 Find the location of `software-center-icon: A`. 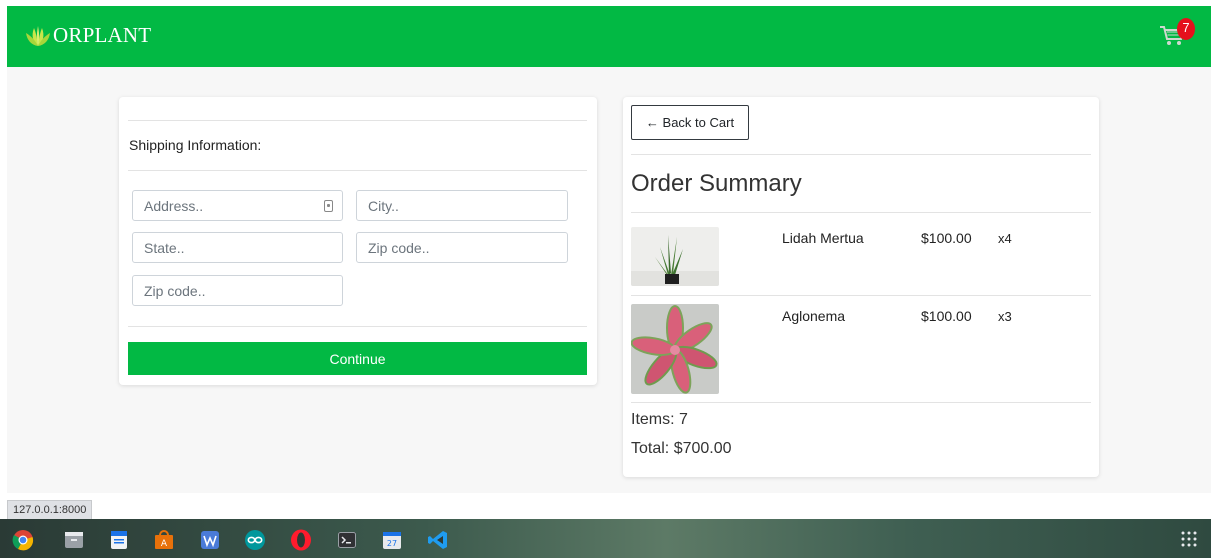

software-center-icon: A is located at coordinates (164, 540).